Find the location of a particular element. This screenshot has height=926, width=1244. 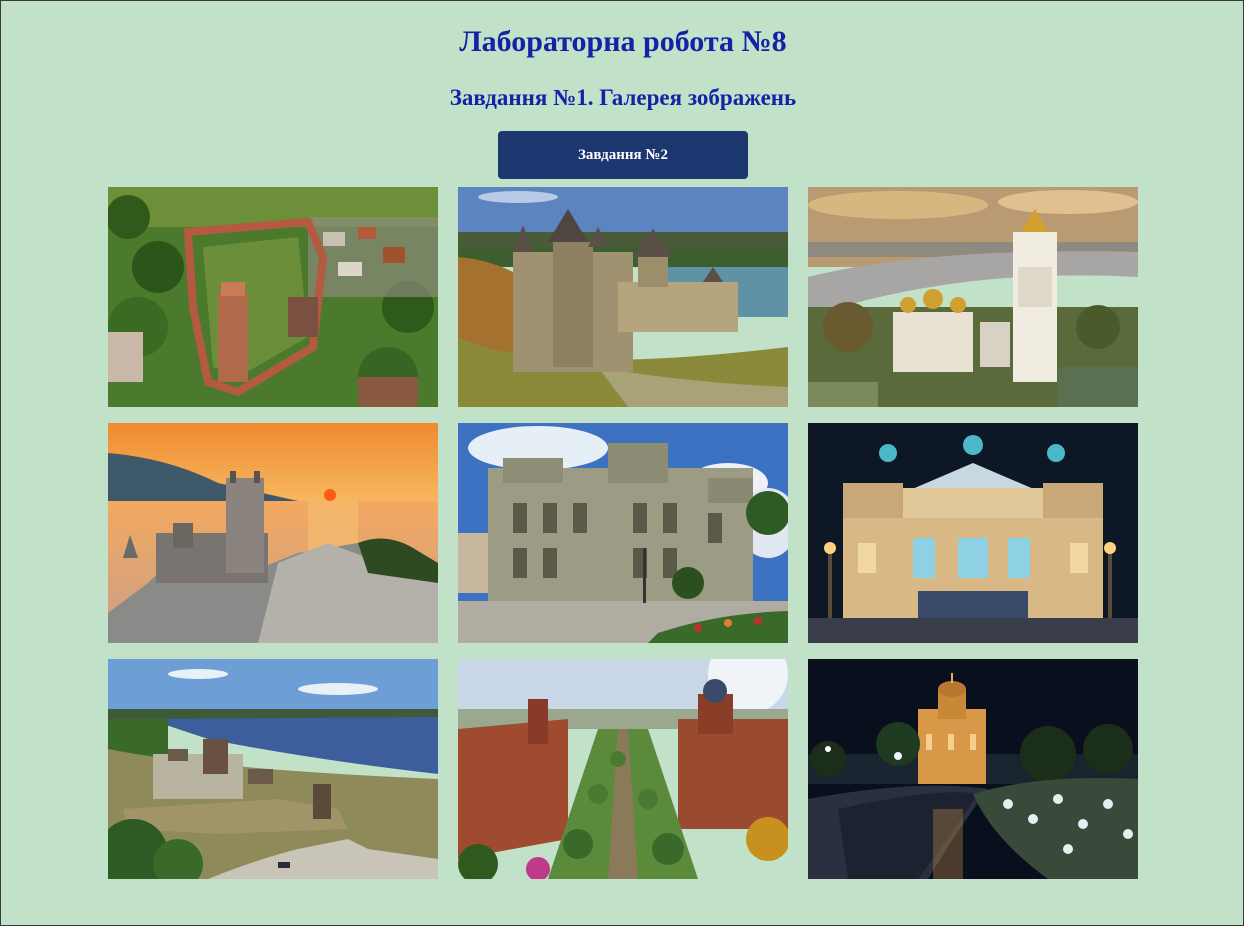

gallery-image-lviv-opera is located at coordinates (973, 533).